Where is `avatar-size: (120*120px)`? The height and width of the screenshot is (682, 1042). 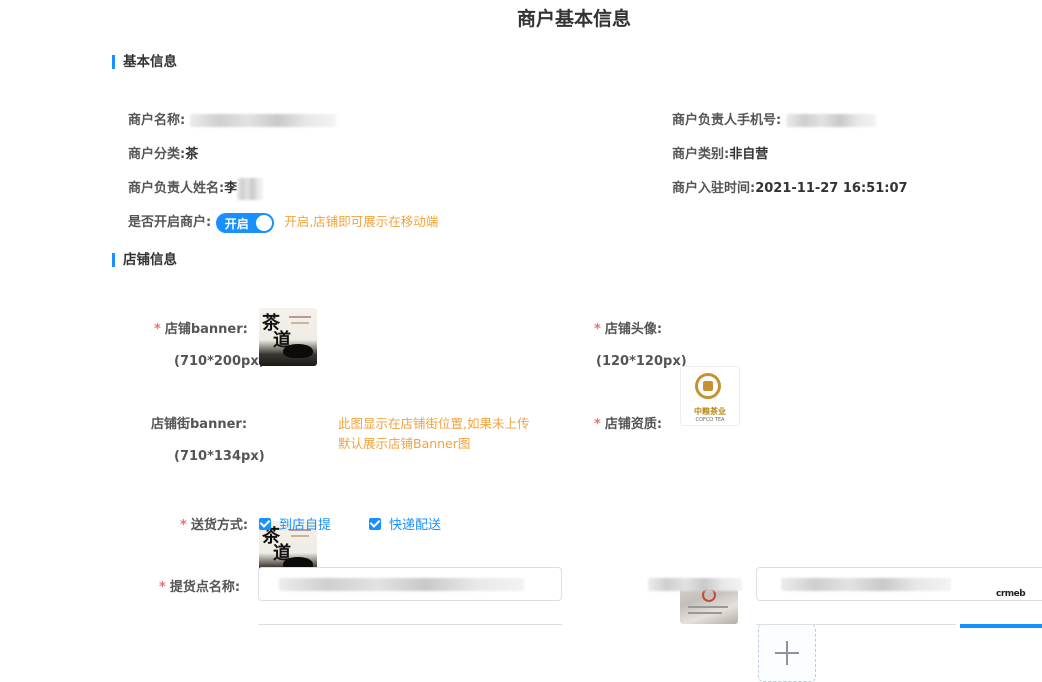
avatar-size: (120*120px) is located at coordinates (641, 361).